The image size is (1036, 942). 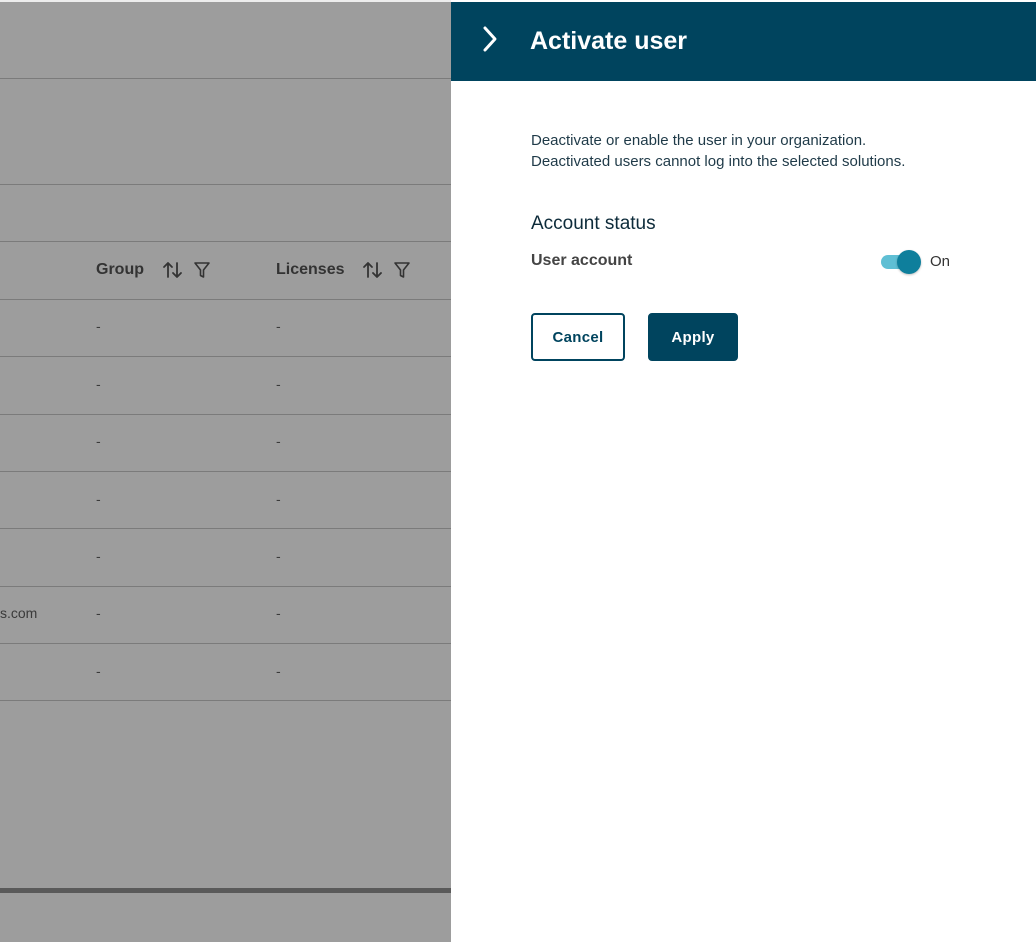 I want to click on toggle-knob, so click(x=909, y=262).